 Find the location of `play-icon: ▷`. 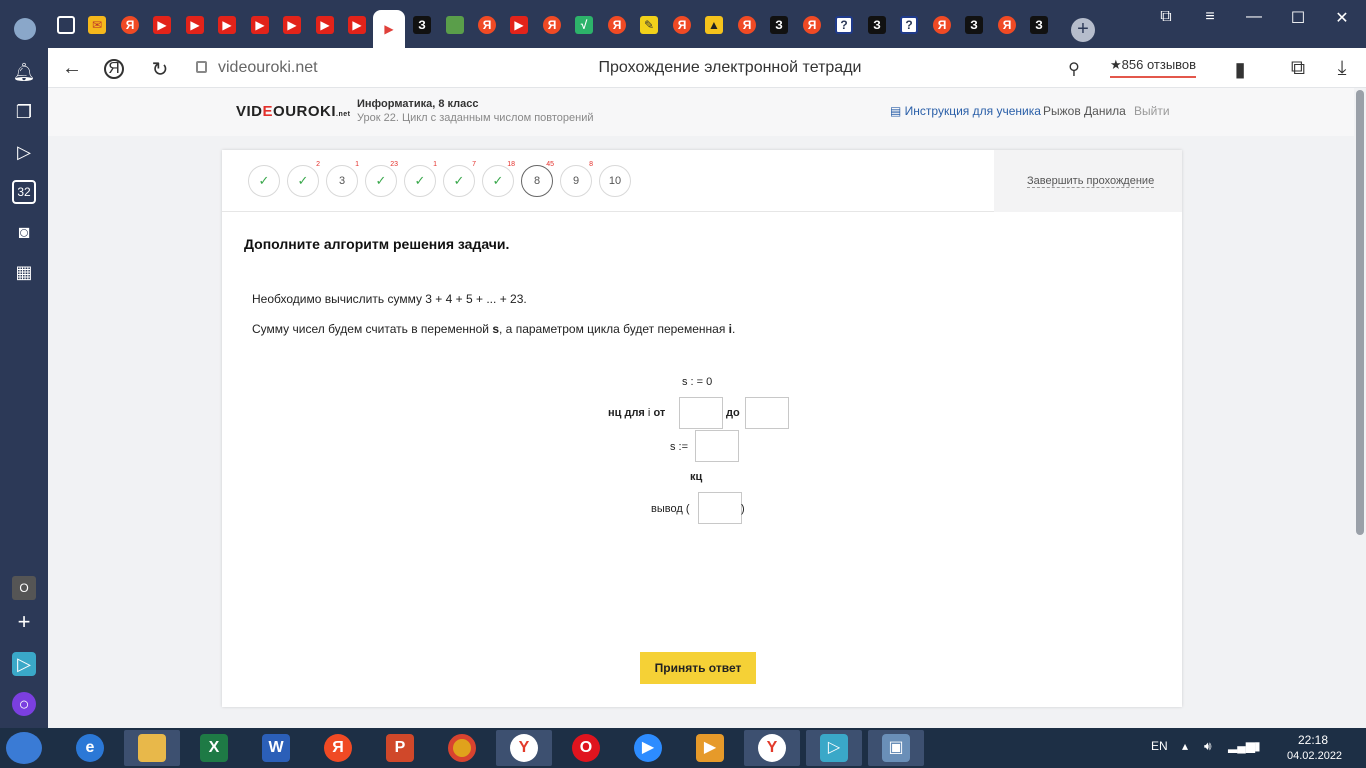

play-icon: ▷ is located at coordinates (24, 152).